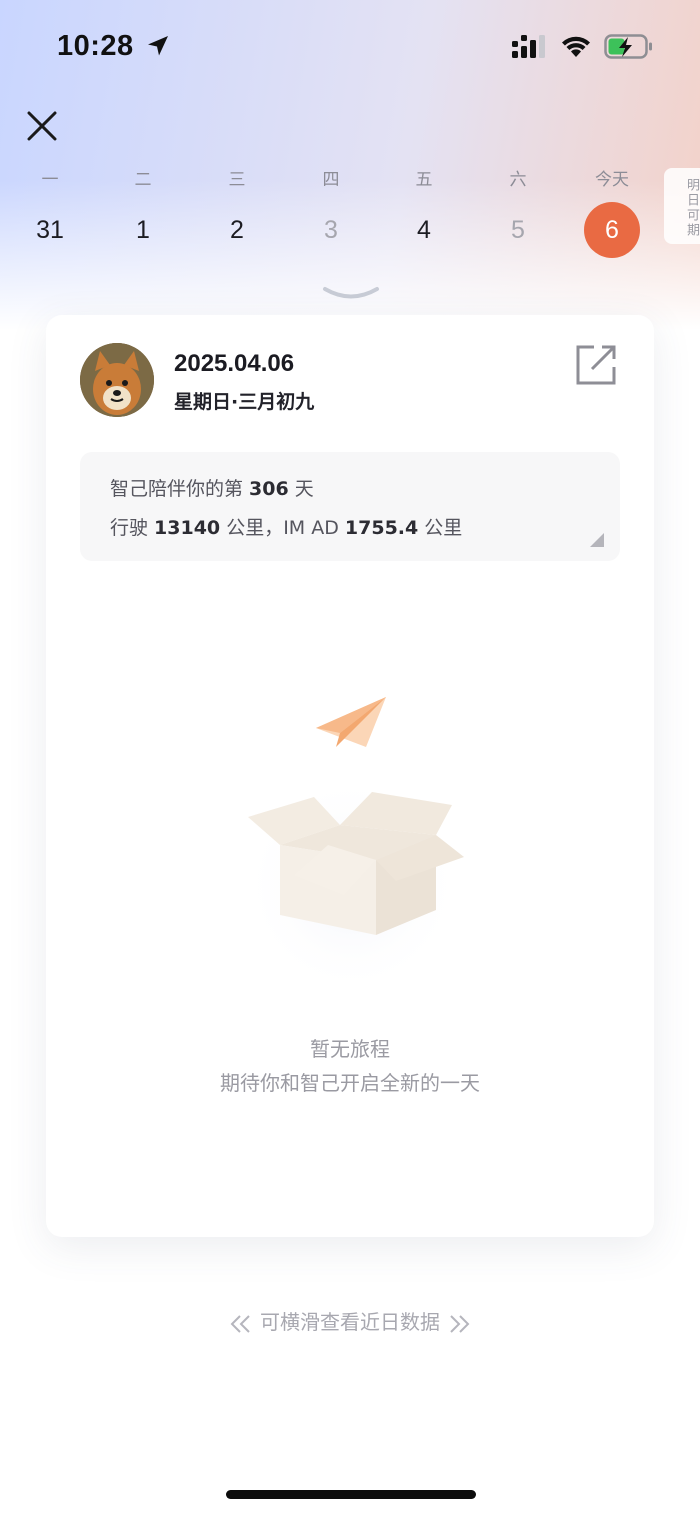  I want to click on day-label: 六, so click(518, 180).